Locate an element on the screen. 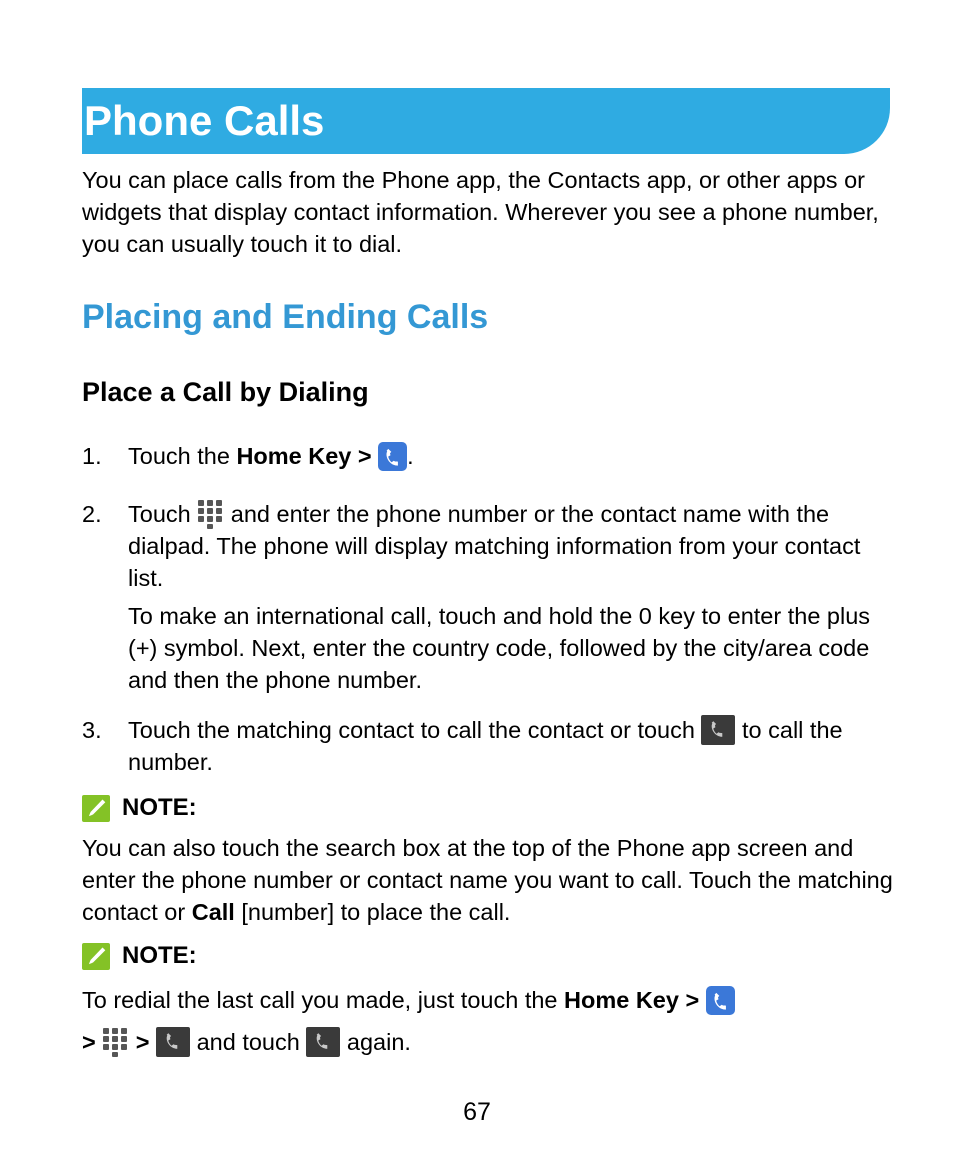 Image resolution: width=954 pixels, height=1168 pixels. note2-end-text: again. is located at coordinates (375, 1042).